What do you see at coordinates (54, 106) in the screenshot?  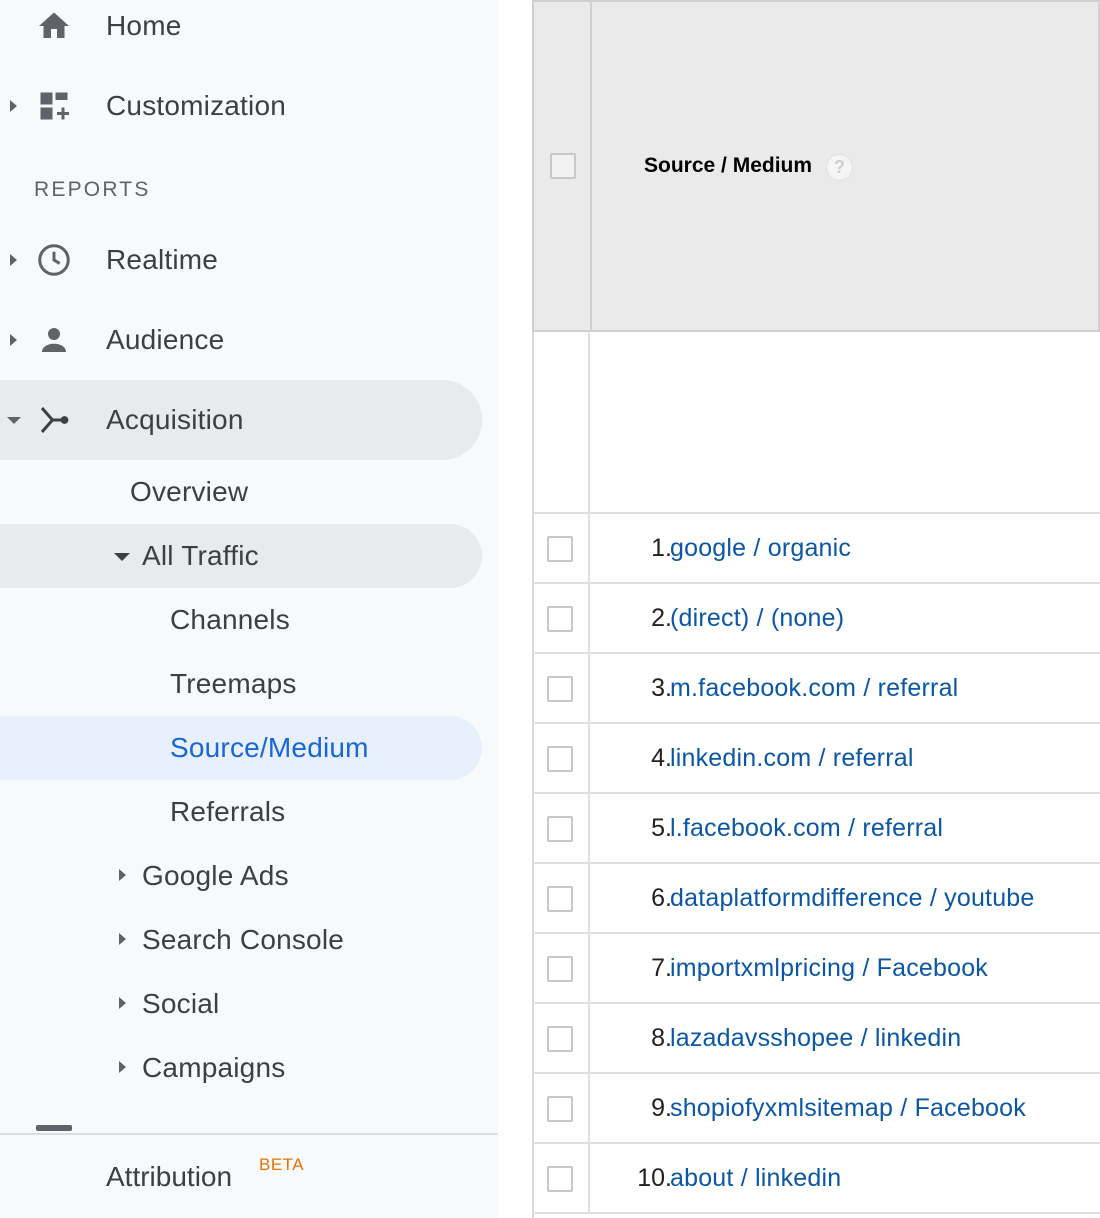 I see `dashboard-add-icon` at bounding box center [54, 106].